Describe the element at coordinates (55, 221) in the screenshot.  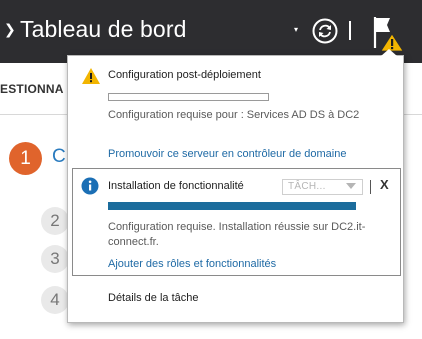
I see `step-2-badge: 2` at that location.